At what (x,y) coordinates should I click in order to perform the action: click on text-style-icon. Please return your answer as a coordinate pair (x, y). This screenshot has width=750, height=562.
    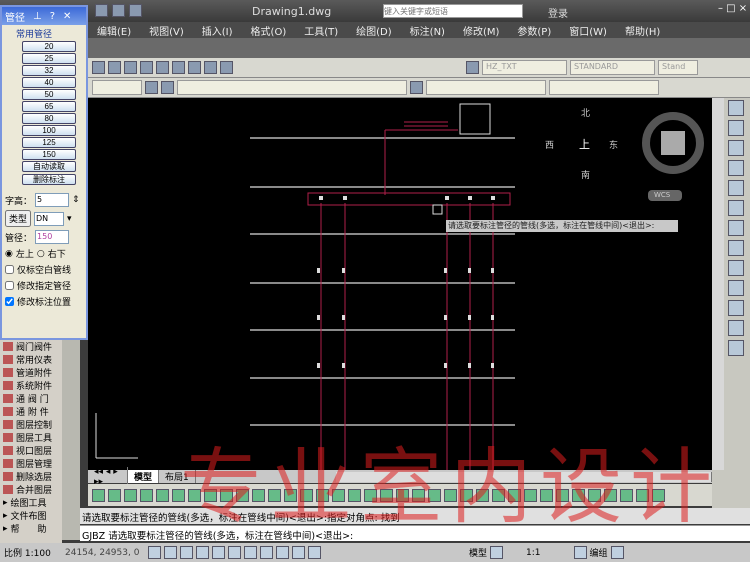
    Looking at the image, I should click on (472, 67).